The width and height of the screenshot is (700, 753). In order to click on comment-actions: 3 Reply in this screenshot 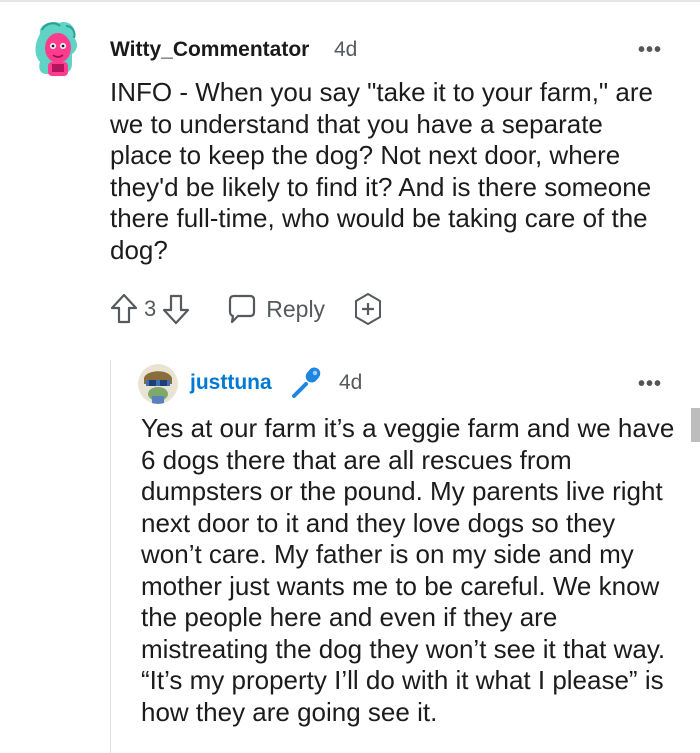, I will do `click(247, 309)`.